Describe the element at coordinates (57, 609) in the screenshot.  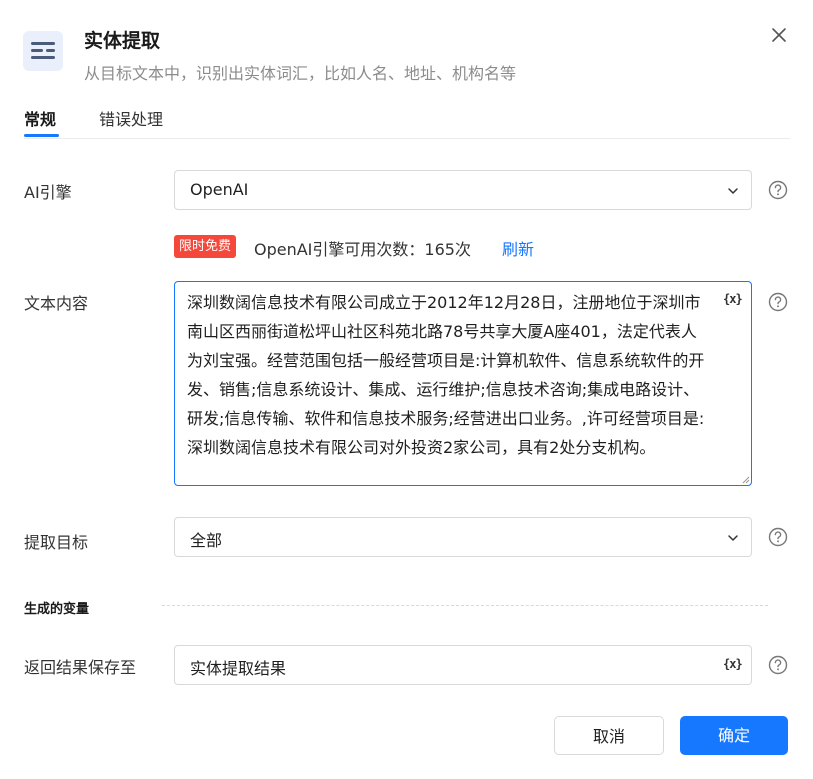
I see `generated-variables-title: 生成的变量` at that location.